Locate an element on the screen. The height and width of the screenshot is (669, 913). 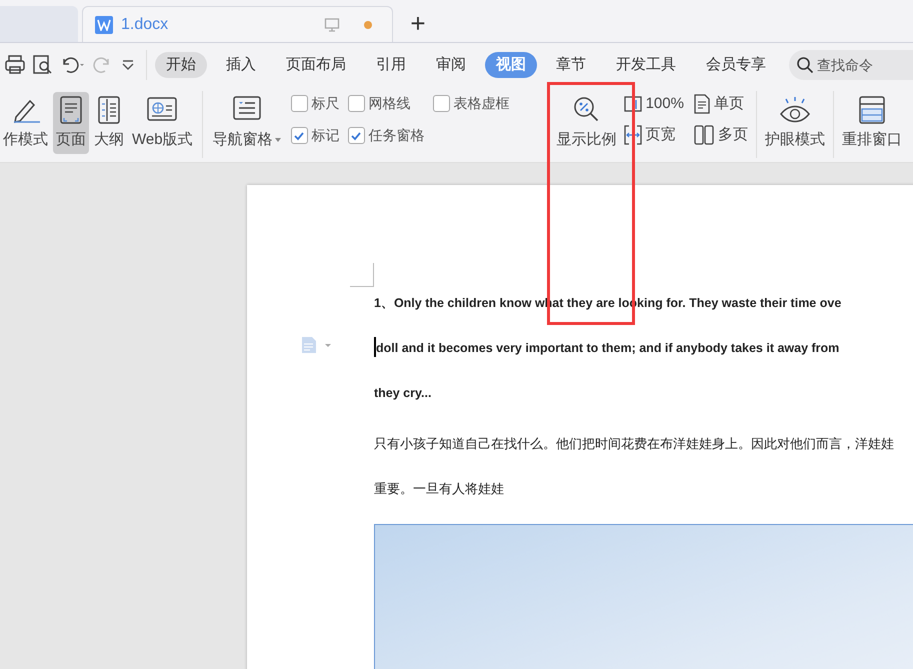
menu-tab: 审阅 is located at coordinates (451, 65).